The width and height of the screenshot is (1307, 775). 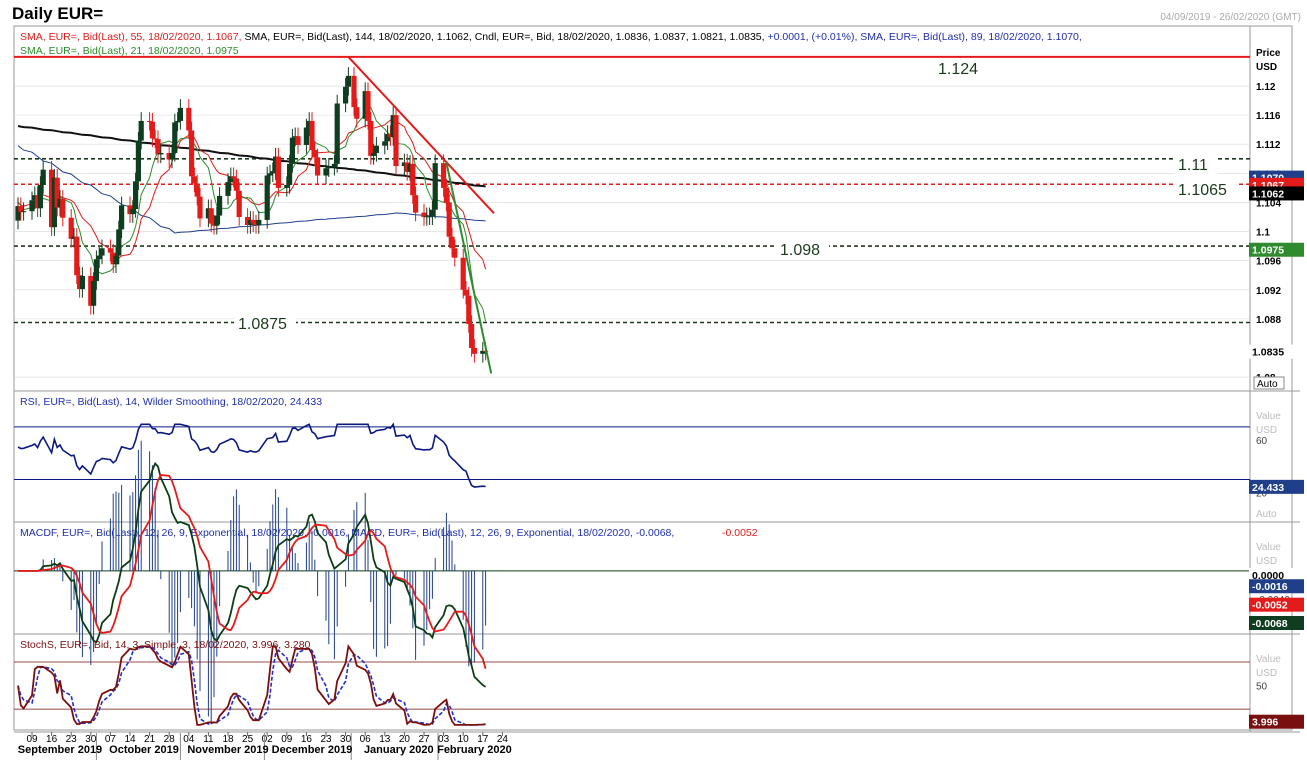 What do you see at coordinates (1263, 233) in the screenshot?
I see `price-tick-label: 1.1` at bounding box center [1263, 233].